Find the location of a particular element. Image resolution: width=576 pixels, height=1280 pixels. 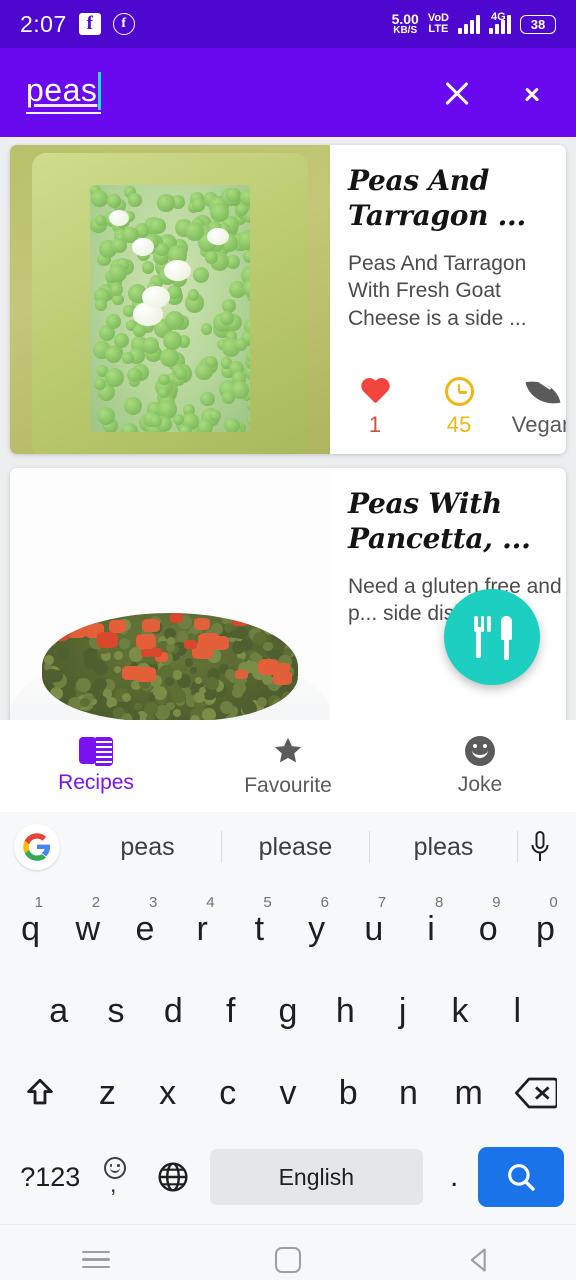

bottom-navigation: Recipes Favourite Joke is located at coordinates (288, 766).